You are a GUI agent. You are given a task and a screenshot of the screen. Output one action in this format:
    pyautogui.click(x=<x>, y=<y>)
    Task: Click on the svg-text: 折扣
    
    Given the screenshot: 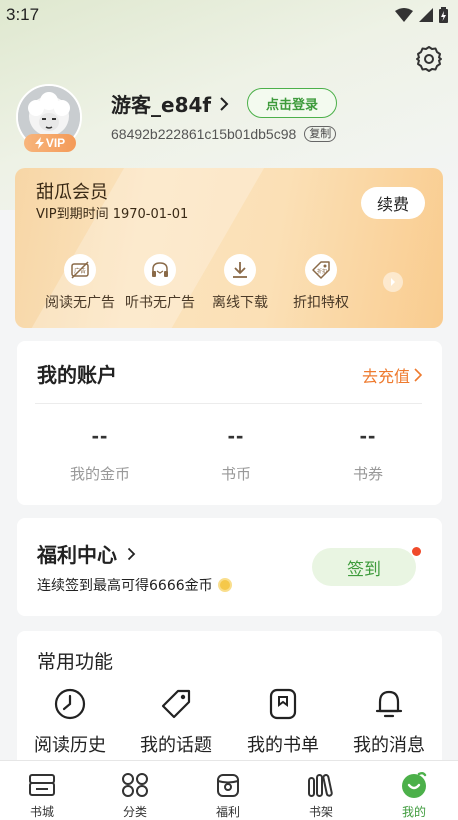 What is the action you would take?
    pyautogui.click(x=322, y=271)
    